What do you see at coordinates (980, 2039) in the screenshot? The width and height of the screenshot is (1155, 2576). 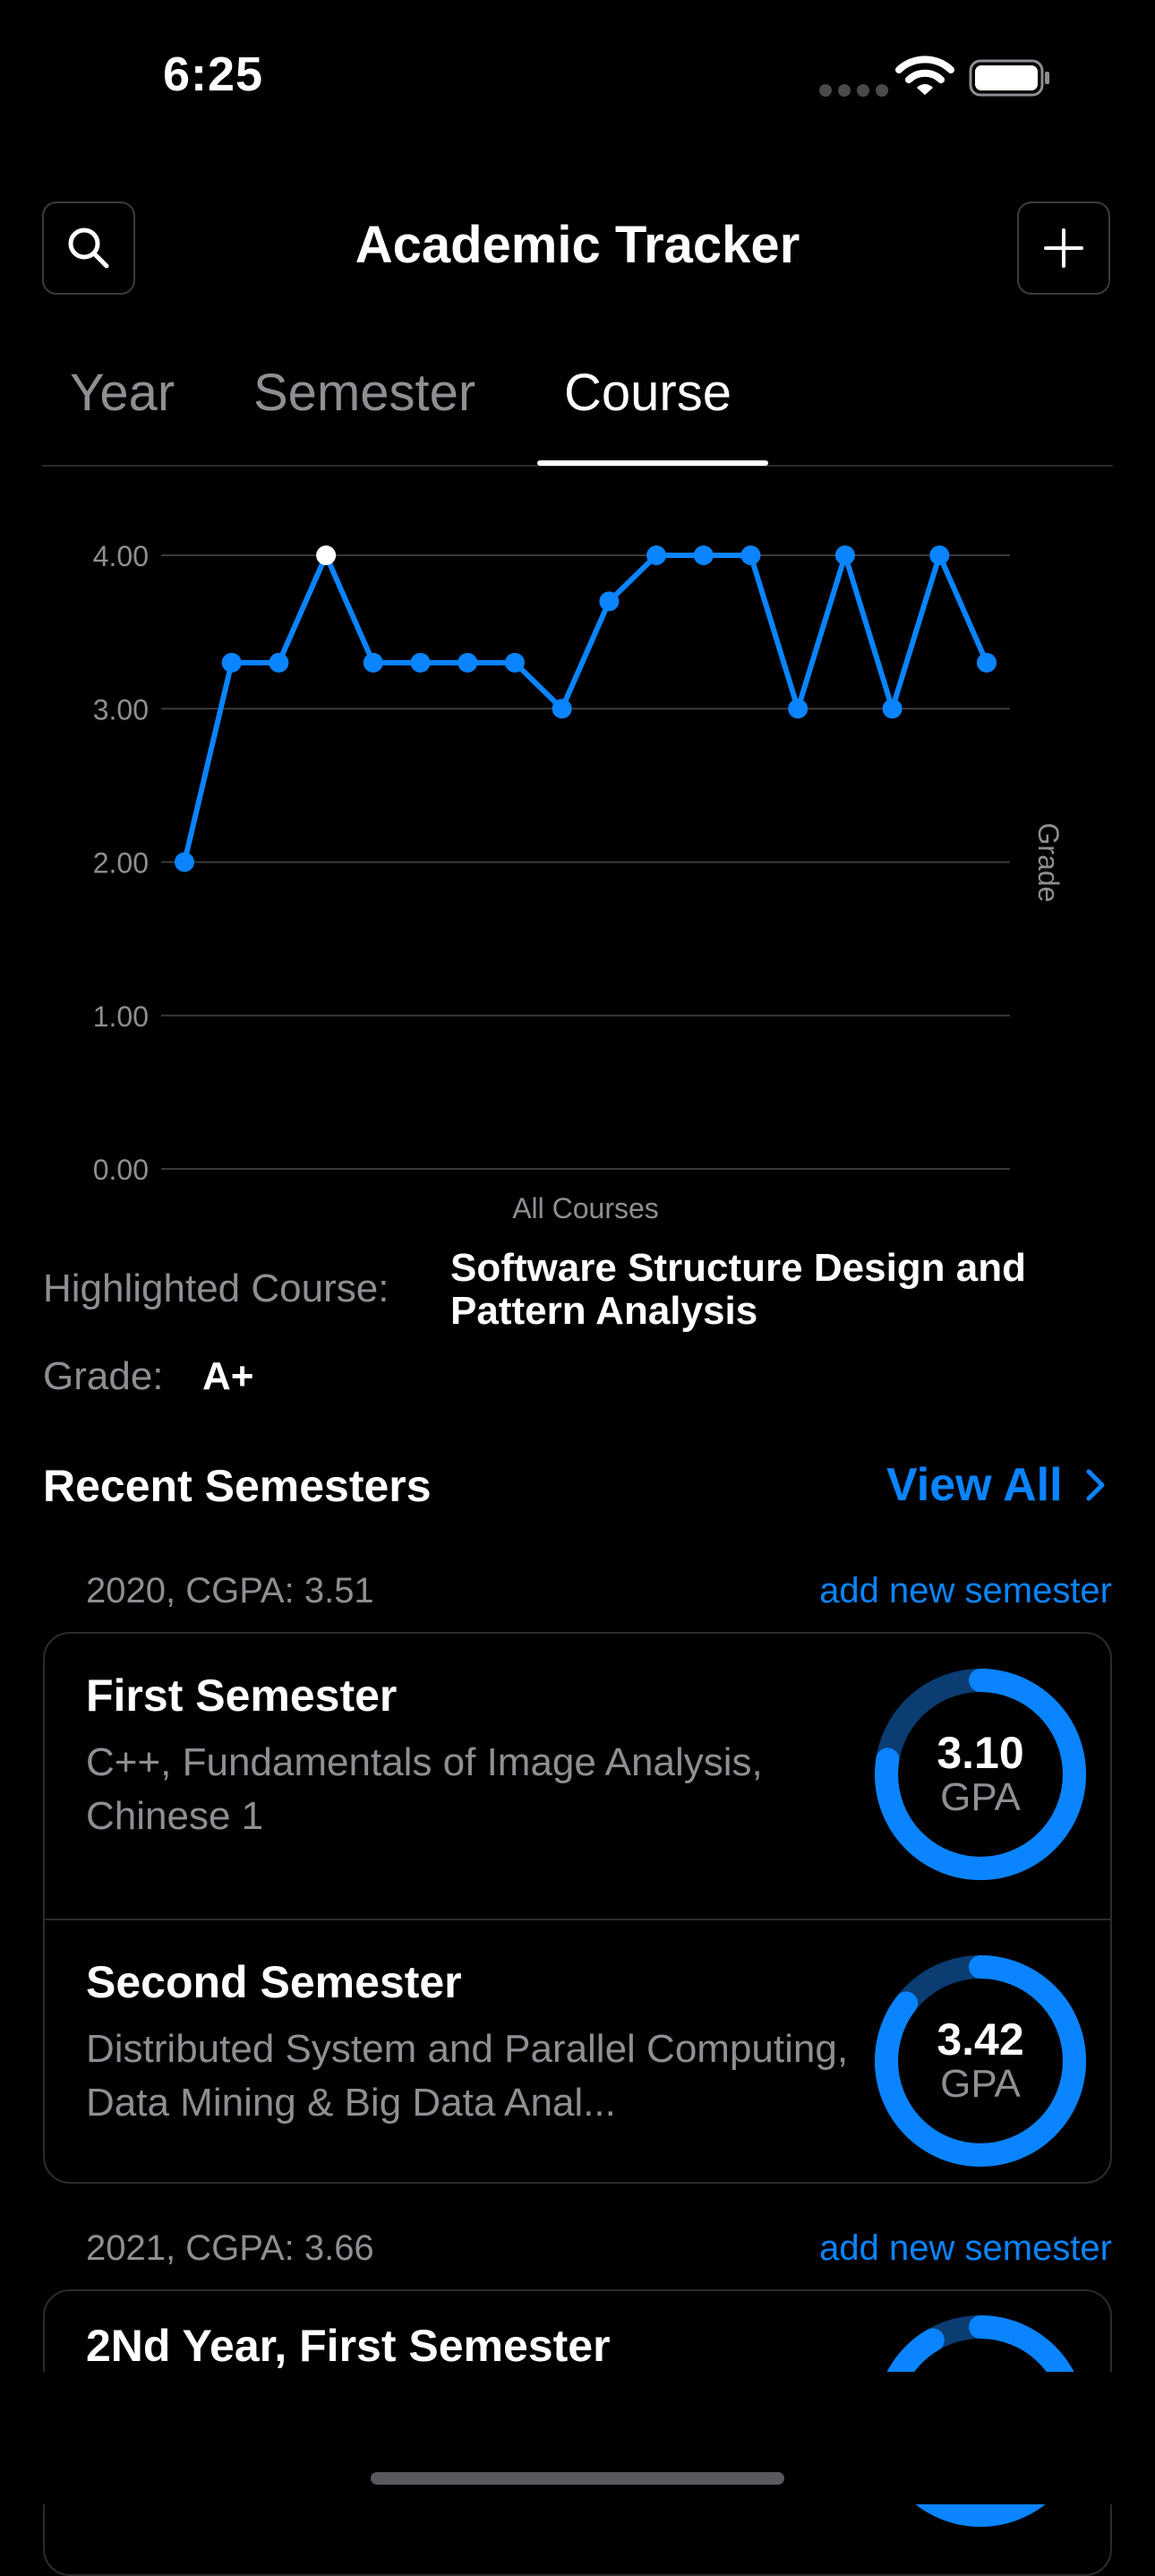 I see `gpa-value: 3.42` at bounding box center [980, 2039].